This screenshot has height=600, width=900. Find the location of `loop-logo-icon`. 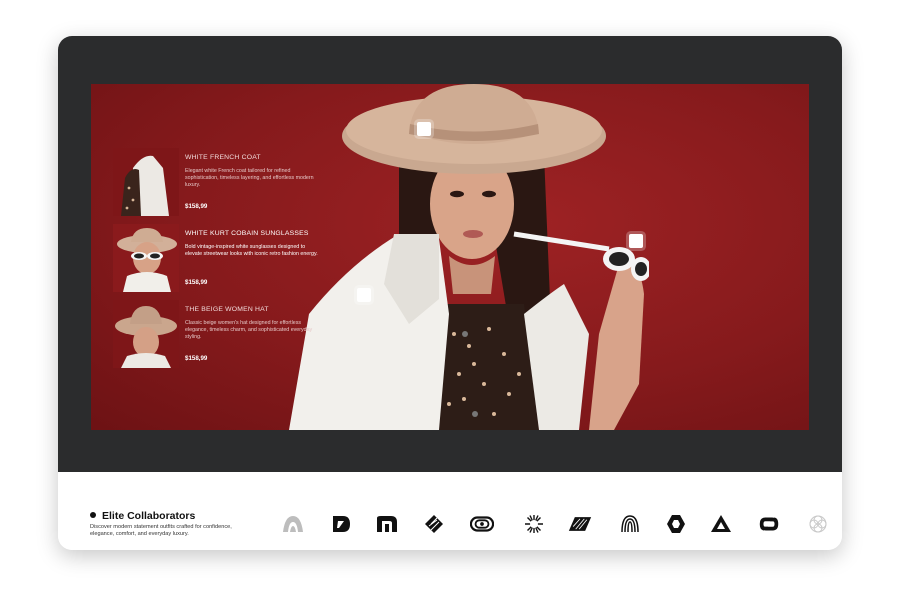

loop-logo-icon is located at coordinates (770, 524).